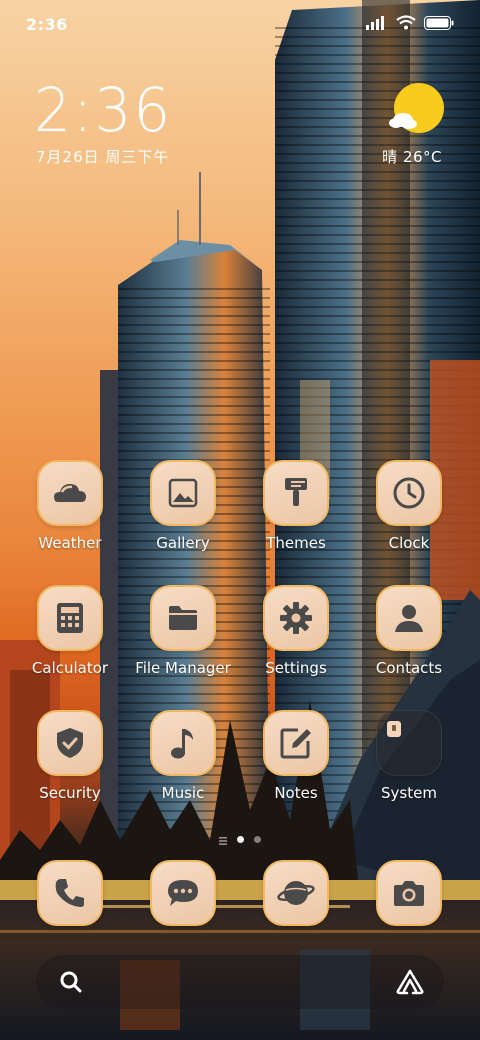  I want to click on app-label: Music, so click(183, 793).